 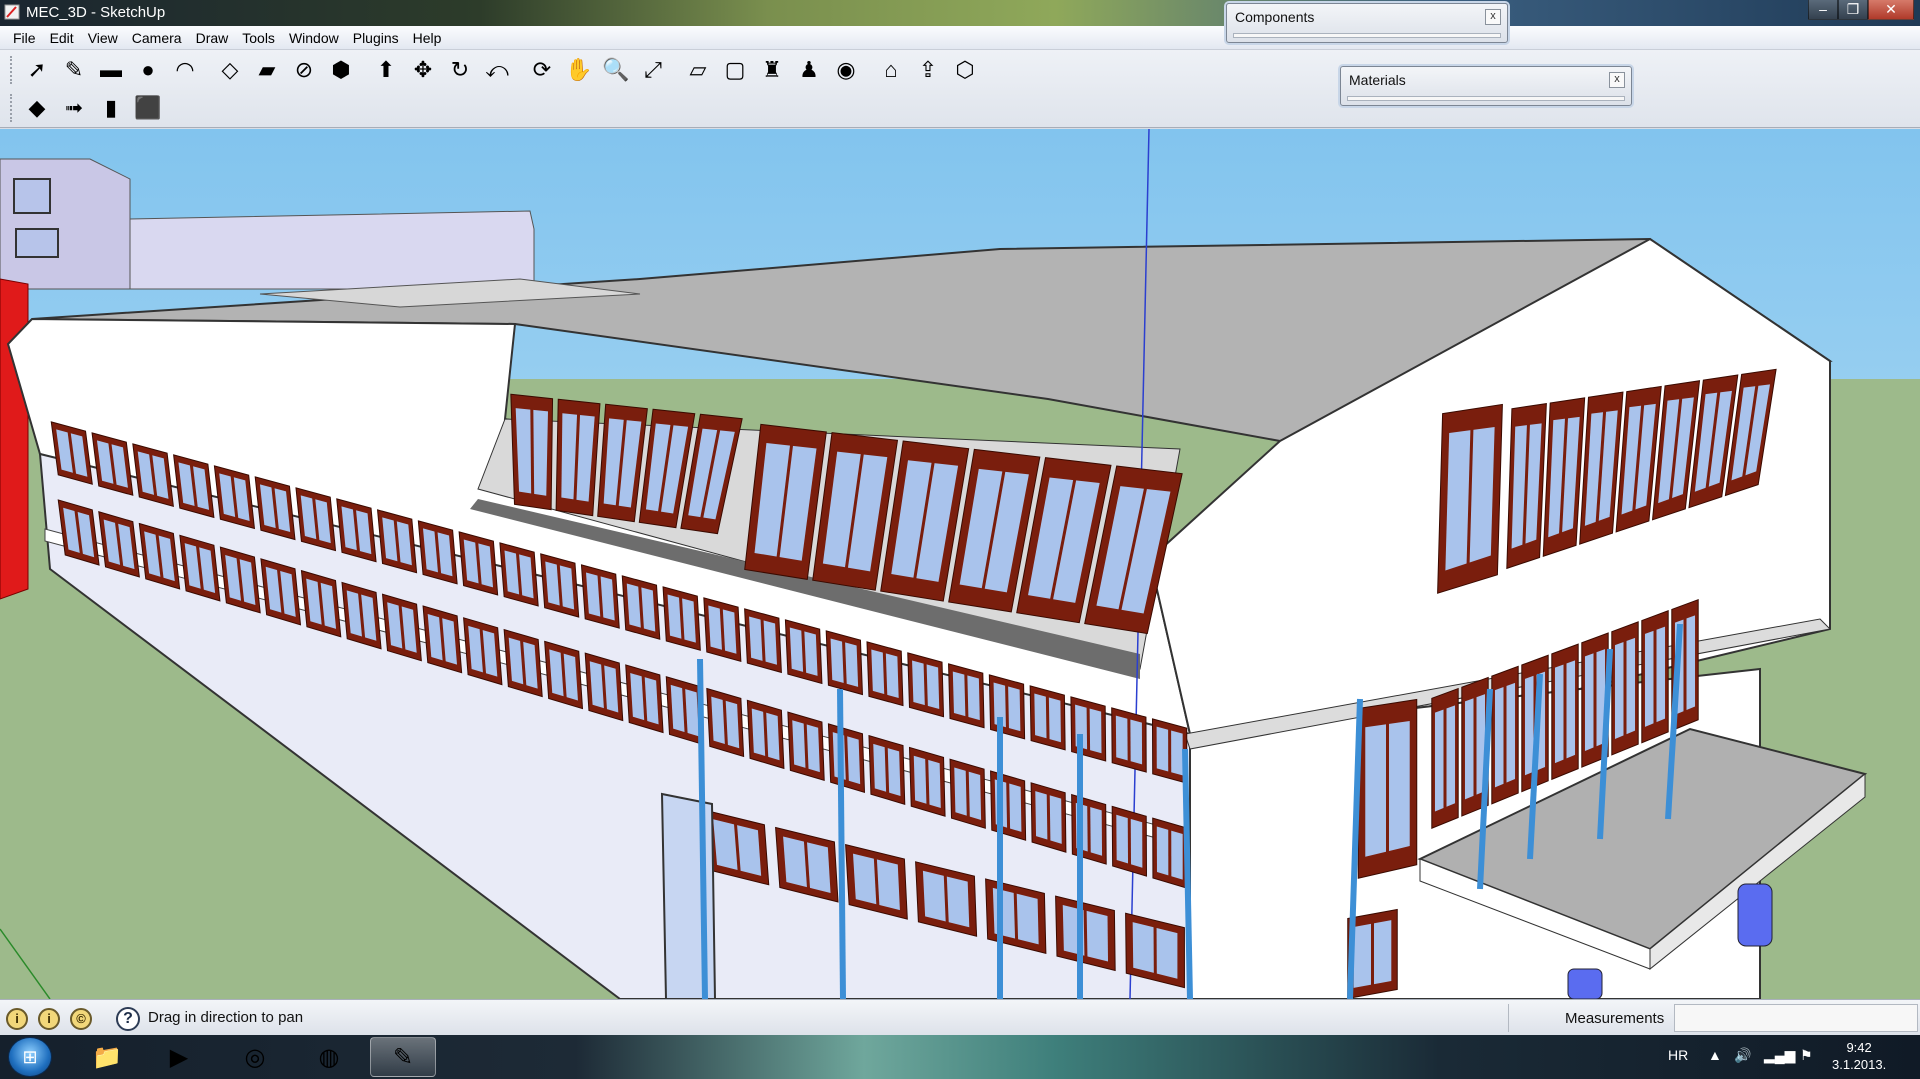 What do you see at coordinates (1823, 10) in the screenshot?
I see `minimize-button: –` at bounding box center [1823, 10].